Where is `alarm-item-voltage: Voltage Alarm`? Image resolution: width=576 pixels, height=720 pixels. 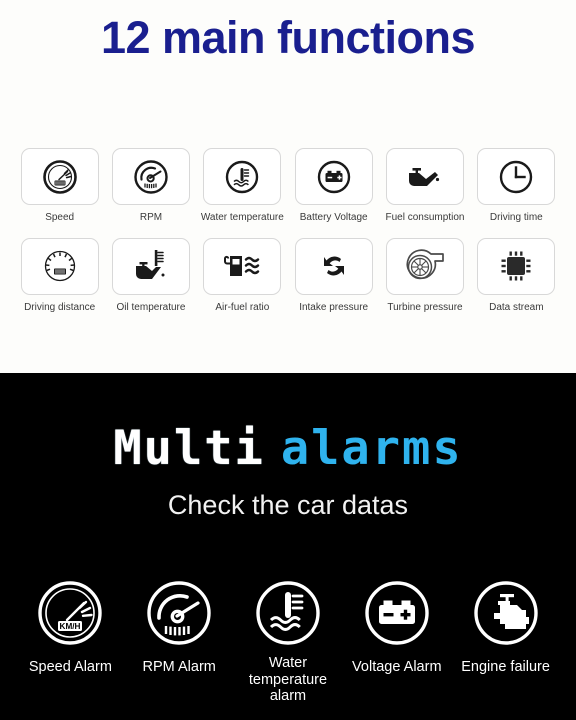 alarm-item-voltage: Voltage Alarm is located at coordinates (396, 639).